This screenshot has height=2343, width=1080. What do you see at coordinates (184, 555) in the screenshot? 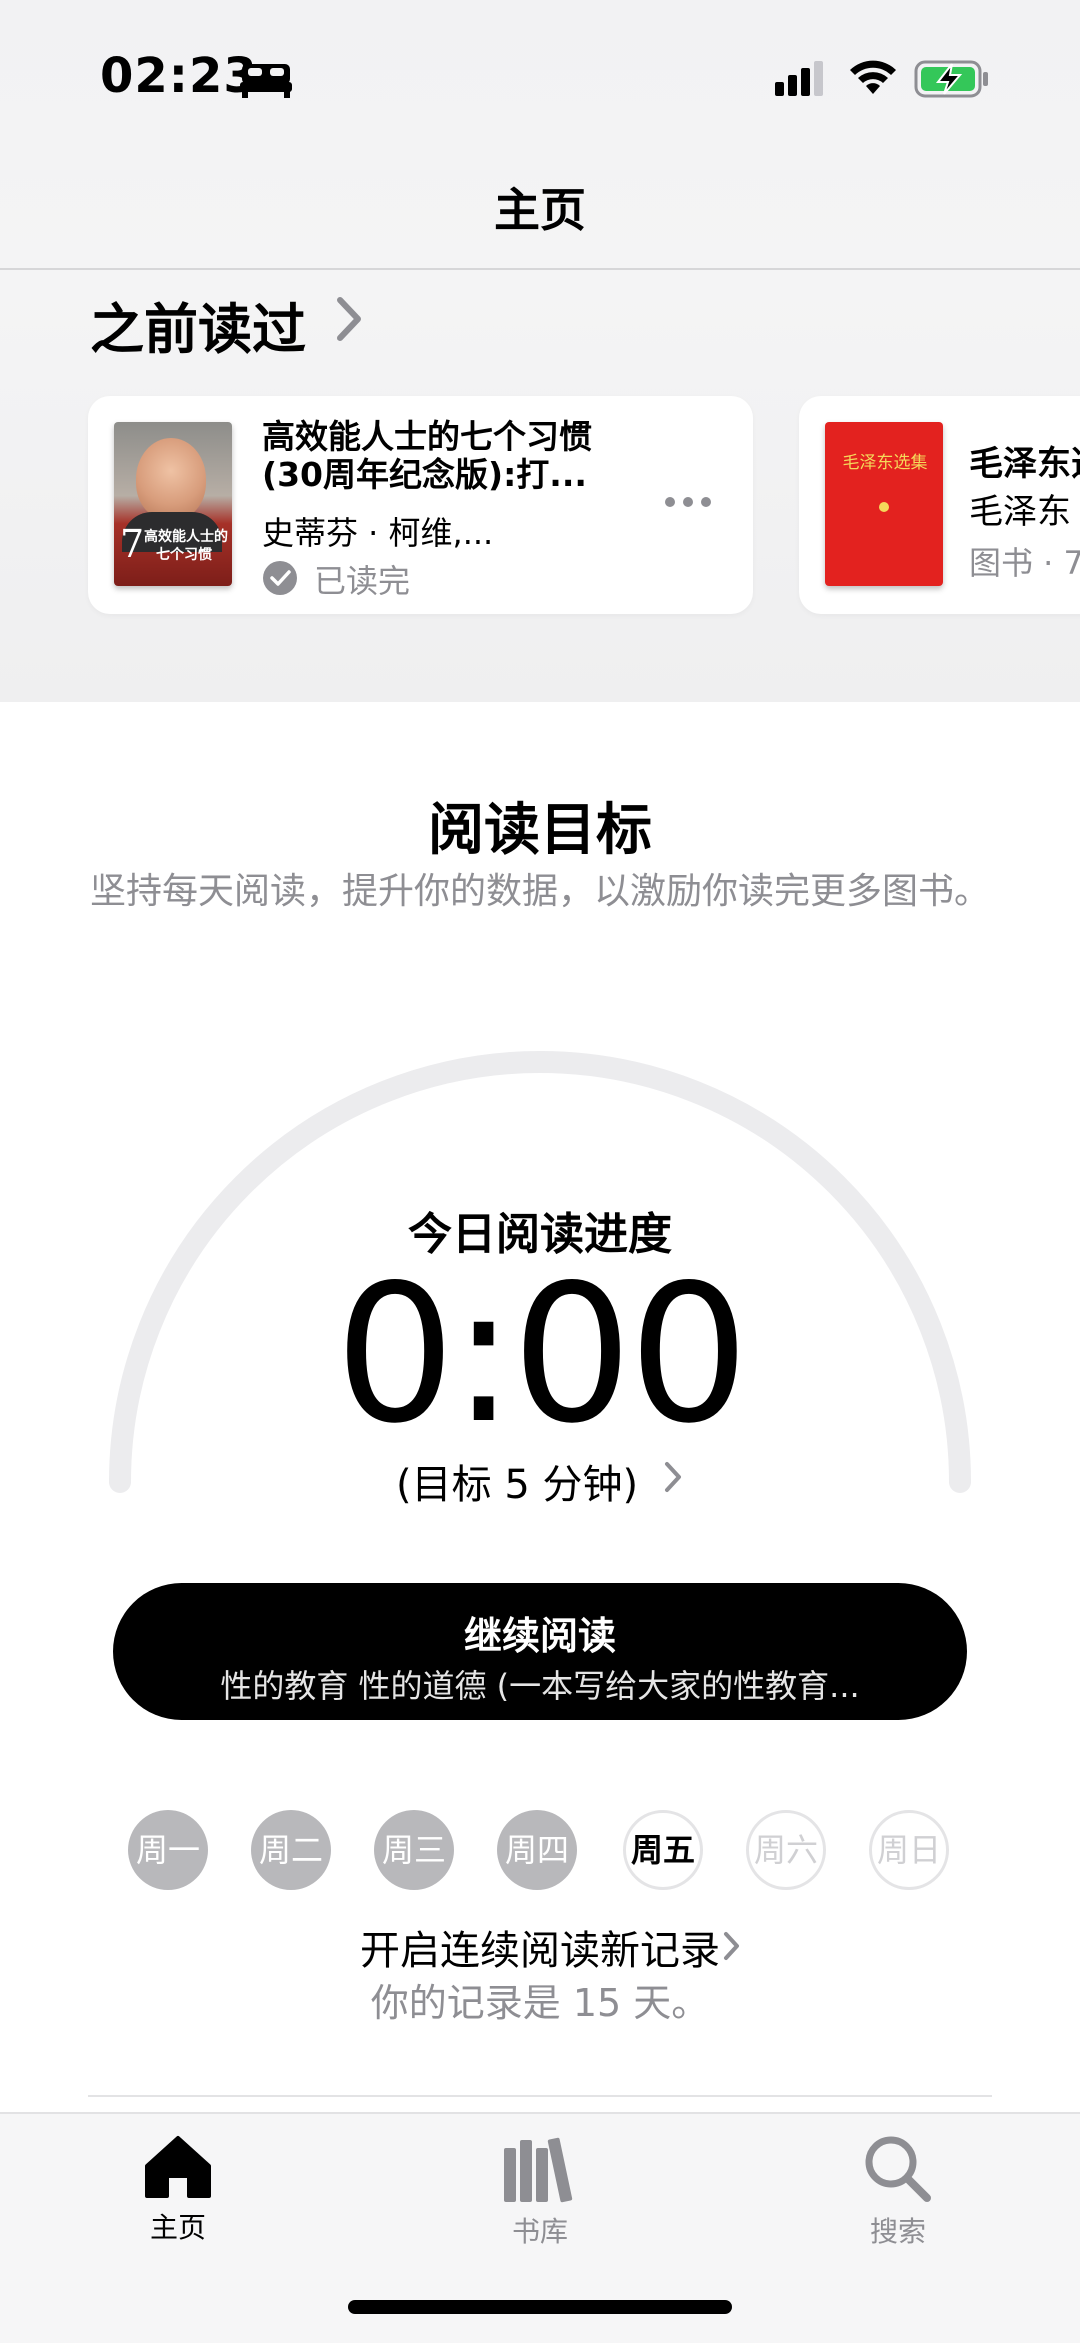
I see `cover-text: 七个习惯` at bounding box center [184, 555].